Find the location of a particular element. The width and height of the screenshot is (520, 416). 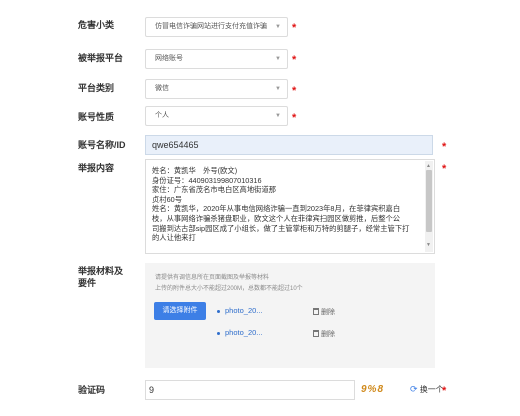

content-line: 身份证号：440903199807010316 is located at coordinates (207, 180).